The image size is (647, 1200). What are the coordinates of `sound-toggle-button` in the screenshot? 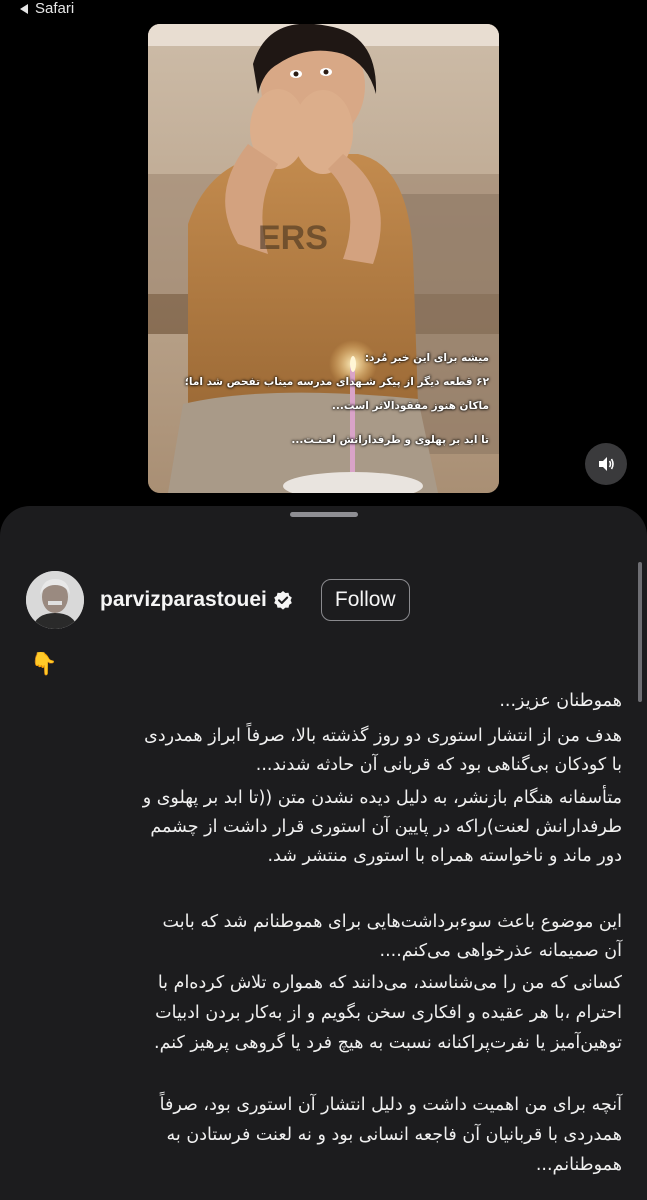 It's located at (606, 464).